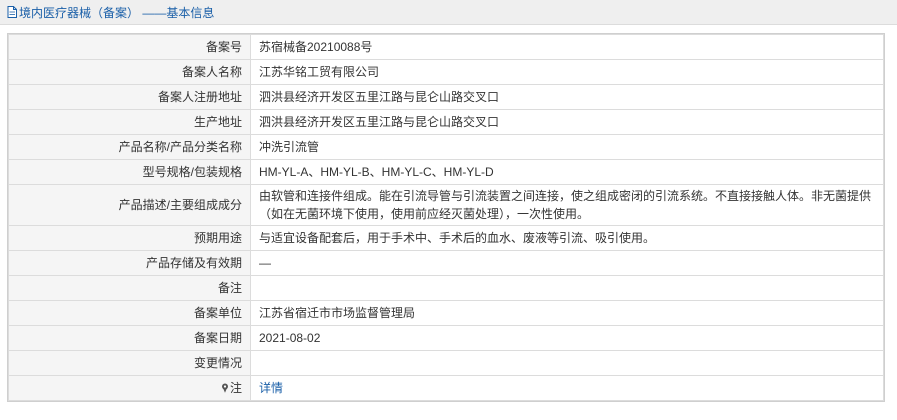  Describe the element at coordinates (129, 147) in the screenshot. I see `row-label-product-name: 产品名称/产品分类名称` at that location.